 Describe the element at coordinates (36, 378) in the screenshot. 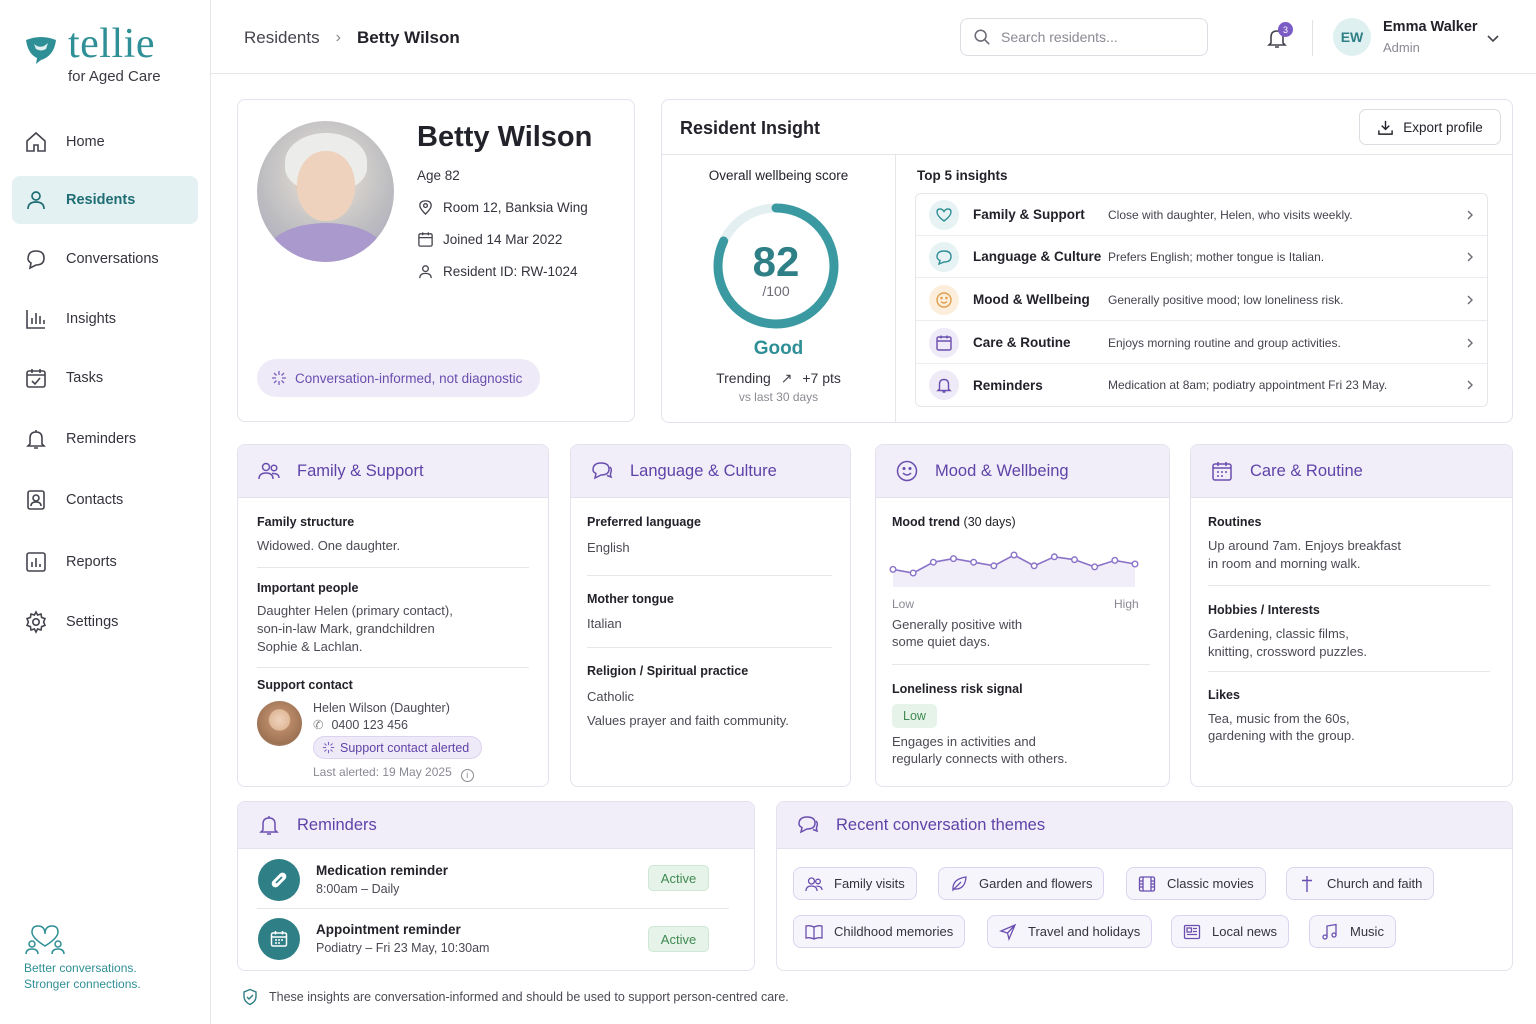

I see `calendar-check-icon` at that location.